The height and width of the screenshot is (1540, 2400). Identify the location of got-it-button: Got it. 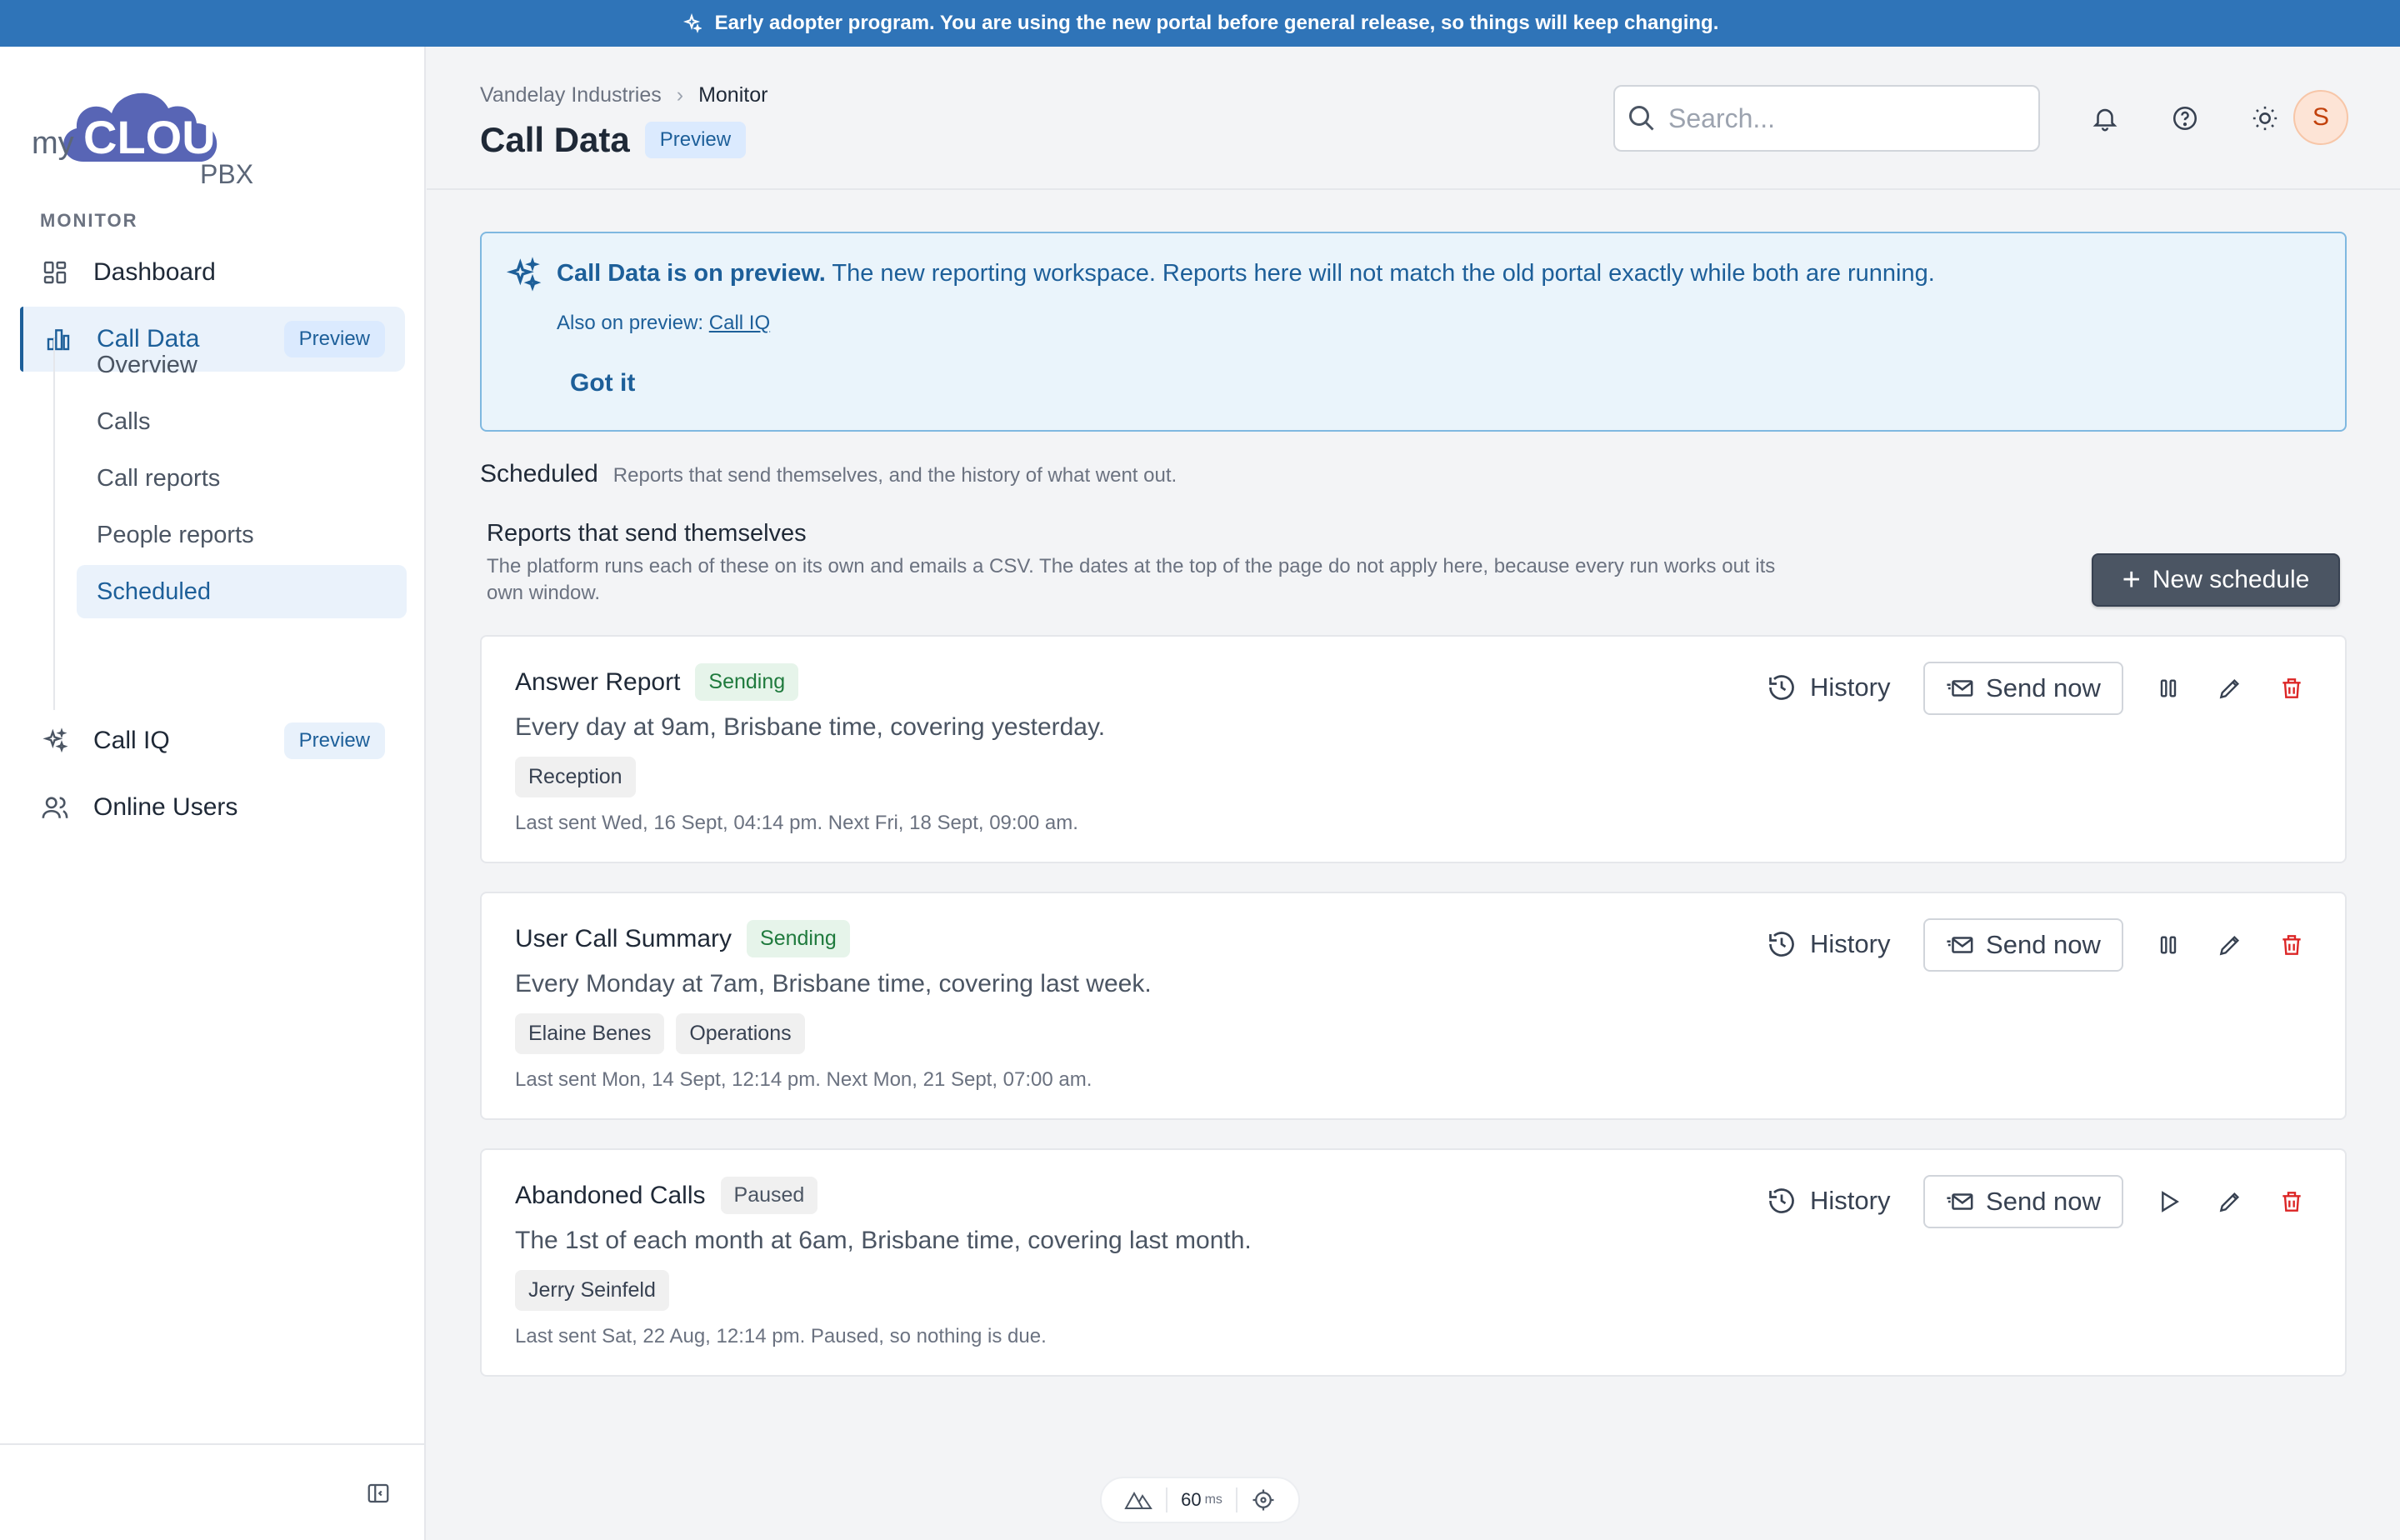
(602, 383).